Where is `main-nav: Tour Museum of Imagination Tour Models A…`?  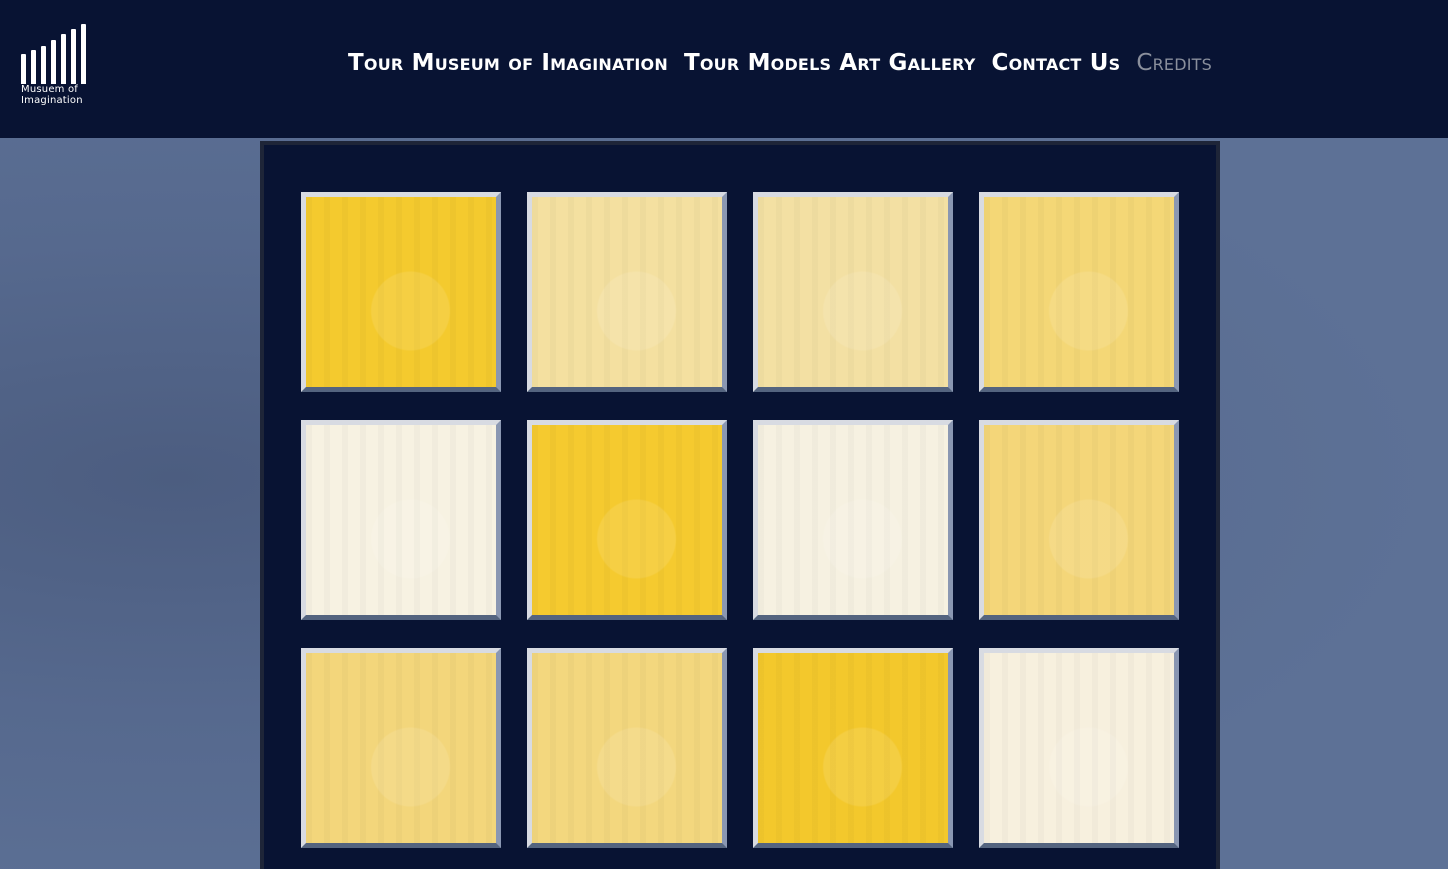 main-nav: Tour Museum of Imagination Tour Models A… is located at coordinates (780, 63).